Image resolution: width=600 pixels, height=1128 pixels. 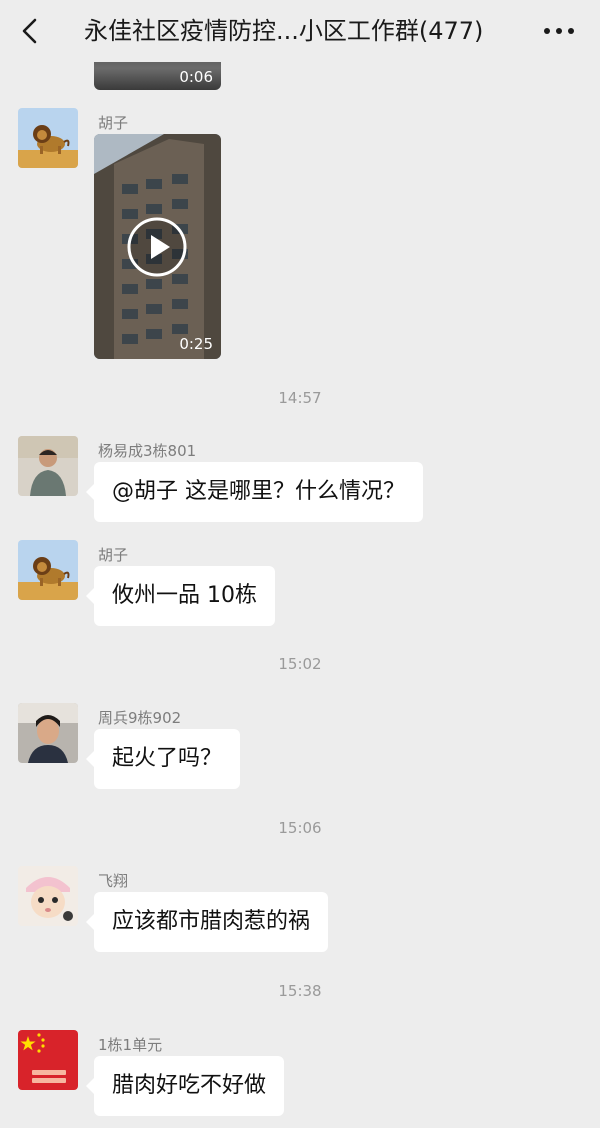 I want to click on chevron-left-icon, so click(x=31, y=31).